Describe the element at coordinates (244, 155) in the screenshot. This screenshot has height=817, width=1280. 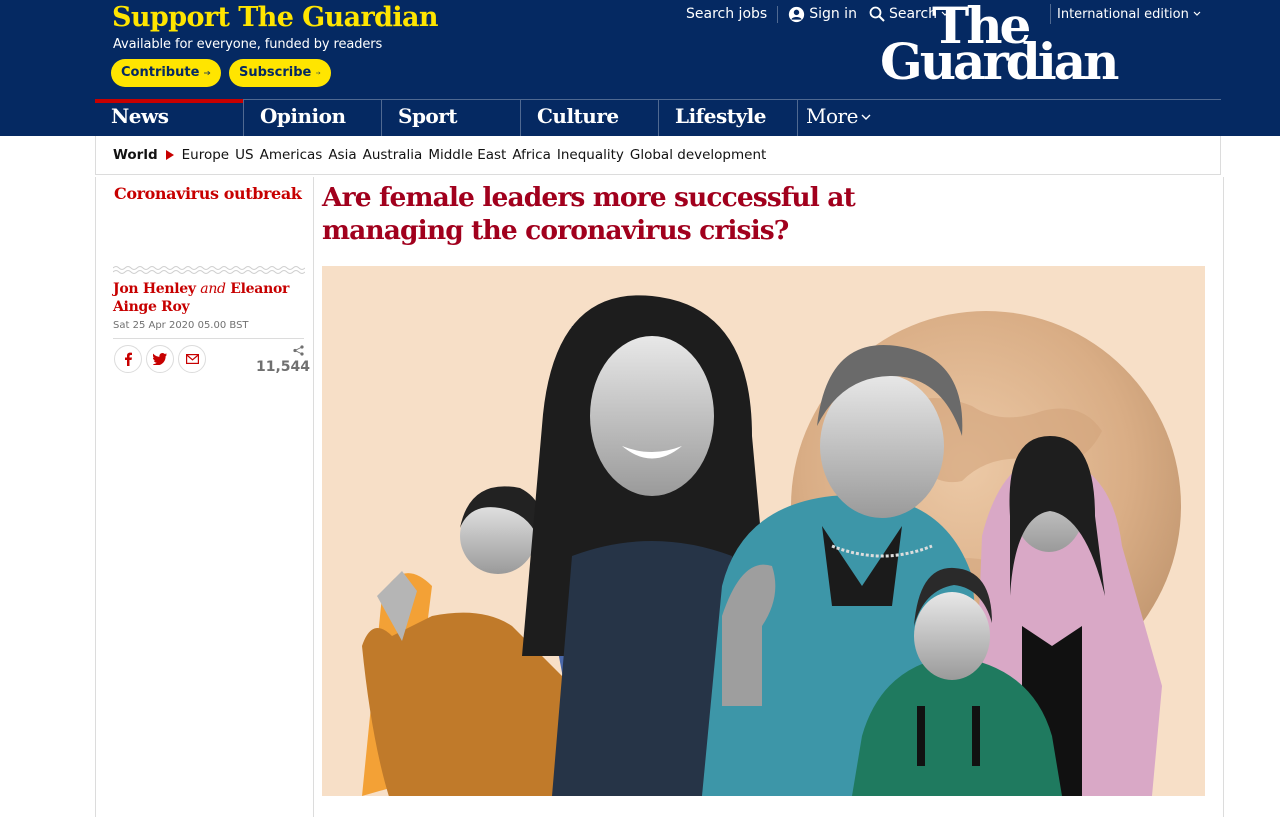
I see `subnav-item-us: US` at that location.